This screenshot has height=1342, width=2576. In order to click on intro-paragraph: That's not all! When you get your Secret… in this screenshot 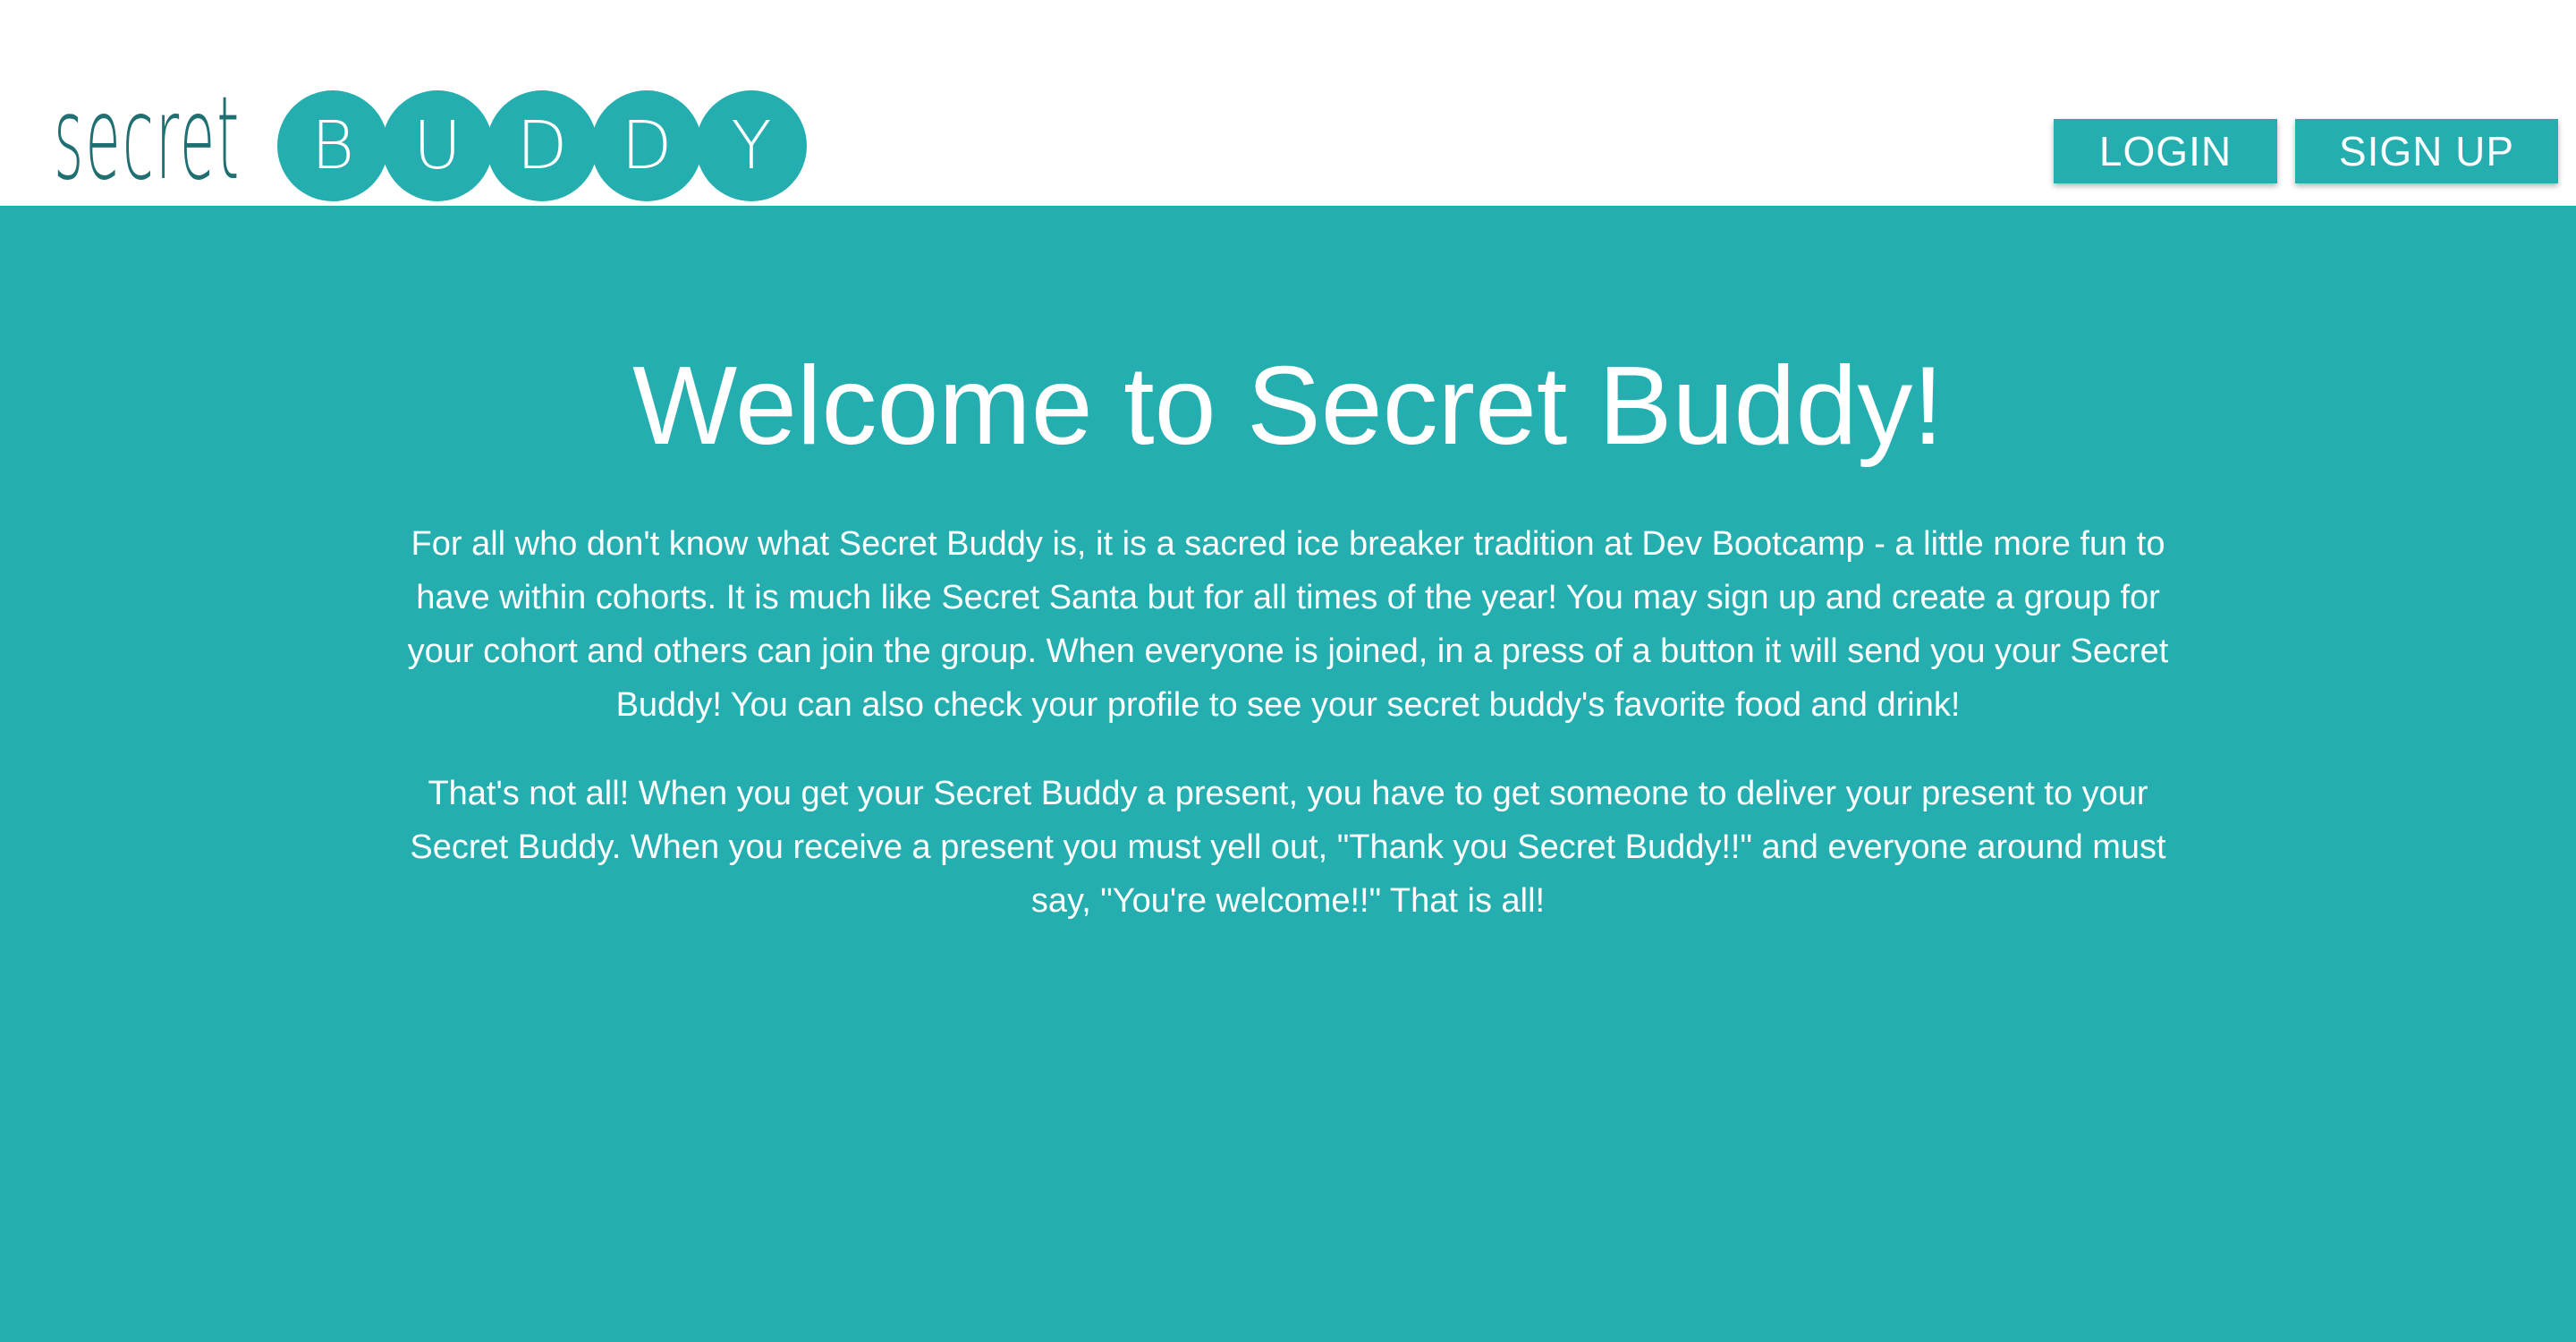, I will do `click(1288, 848)`.